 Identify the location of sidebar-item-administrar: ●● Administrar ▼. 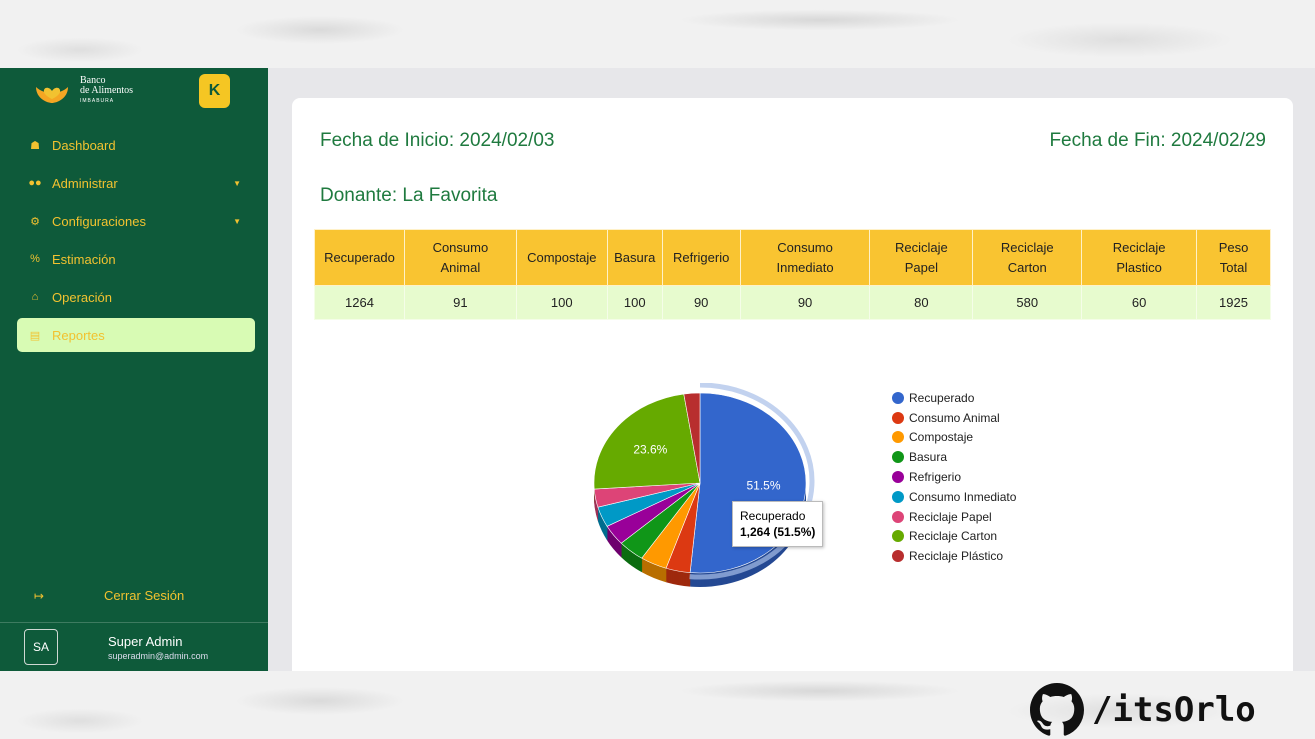
(136, 183).